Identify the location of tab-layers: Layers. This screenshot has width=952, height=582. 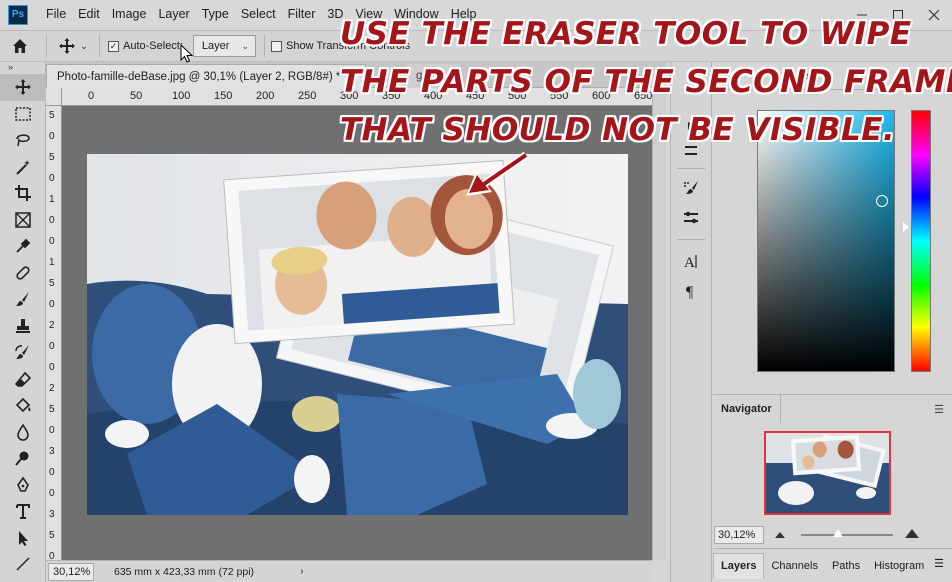
(739, 565).